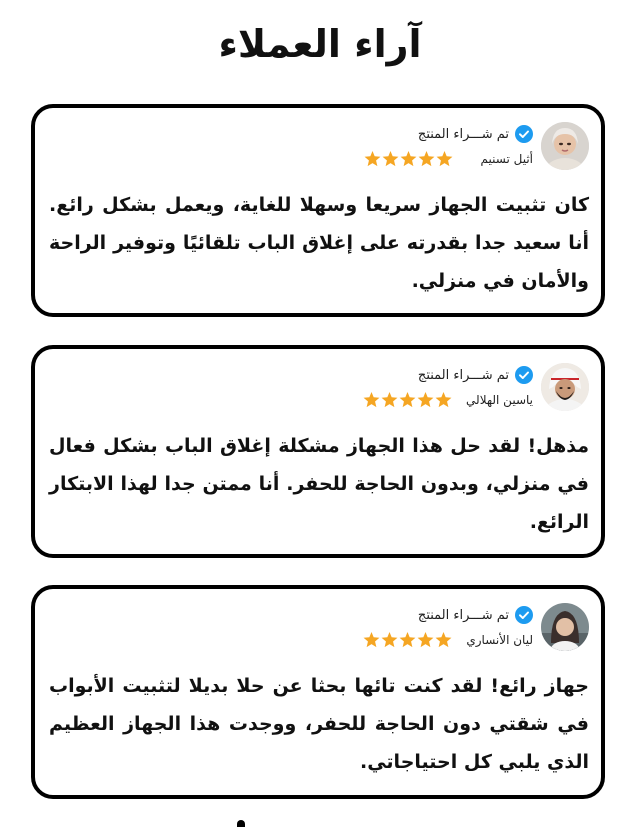 This screenshot has width=640, height=827. What do you see at coordinates (320, 44) in the screenshot?
I see `page-title: آراء العملاء` at bounding box center [320, 44].